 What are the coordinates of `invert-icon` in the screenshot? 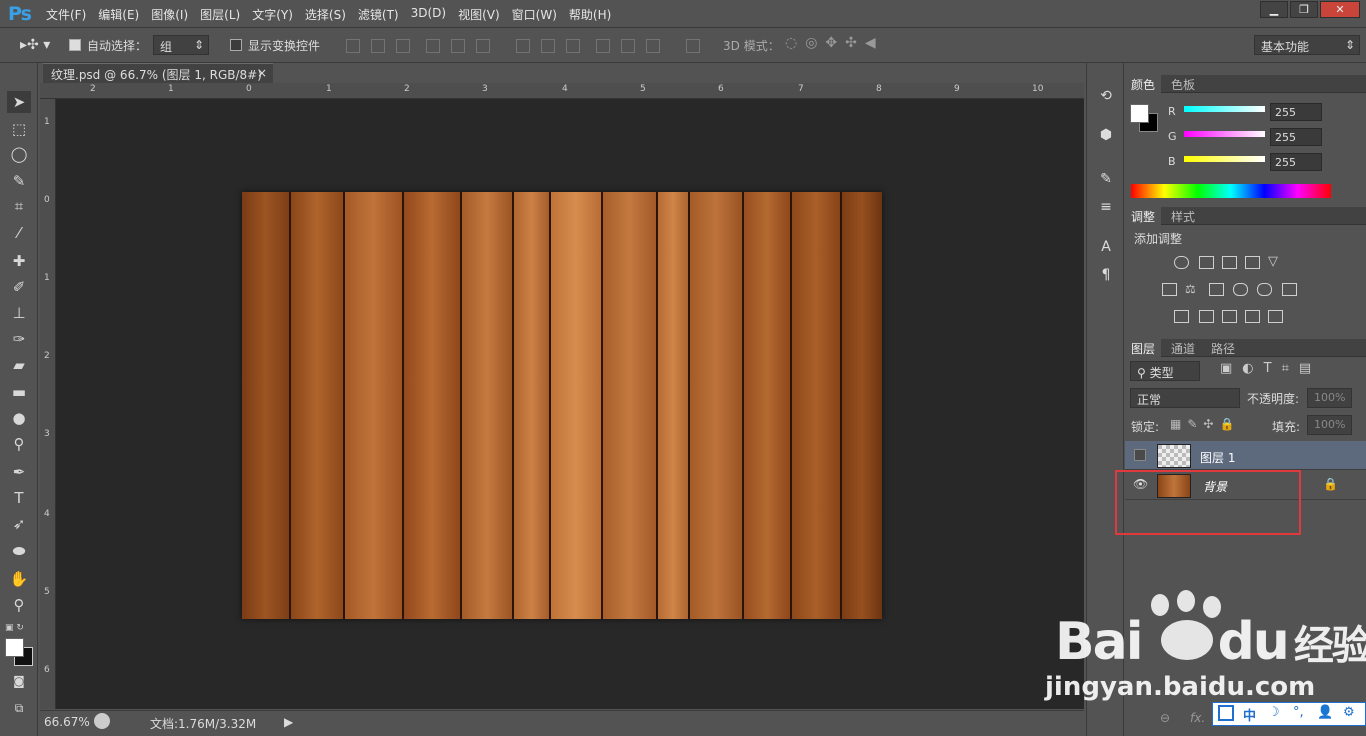 It's located at (1181, 316).